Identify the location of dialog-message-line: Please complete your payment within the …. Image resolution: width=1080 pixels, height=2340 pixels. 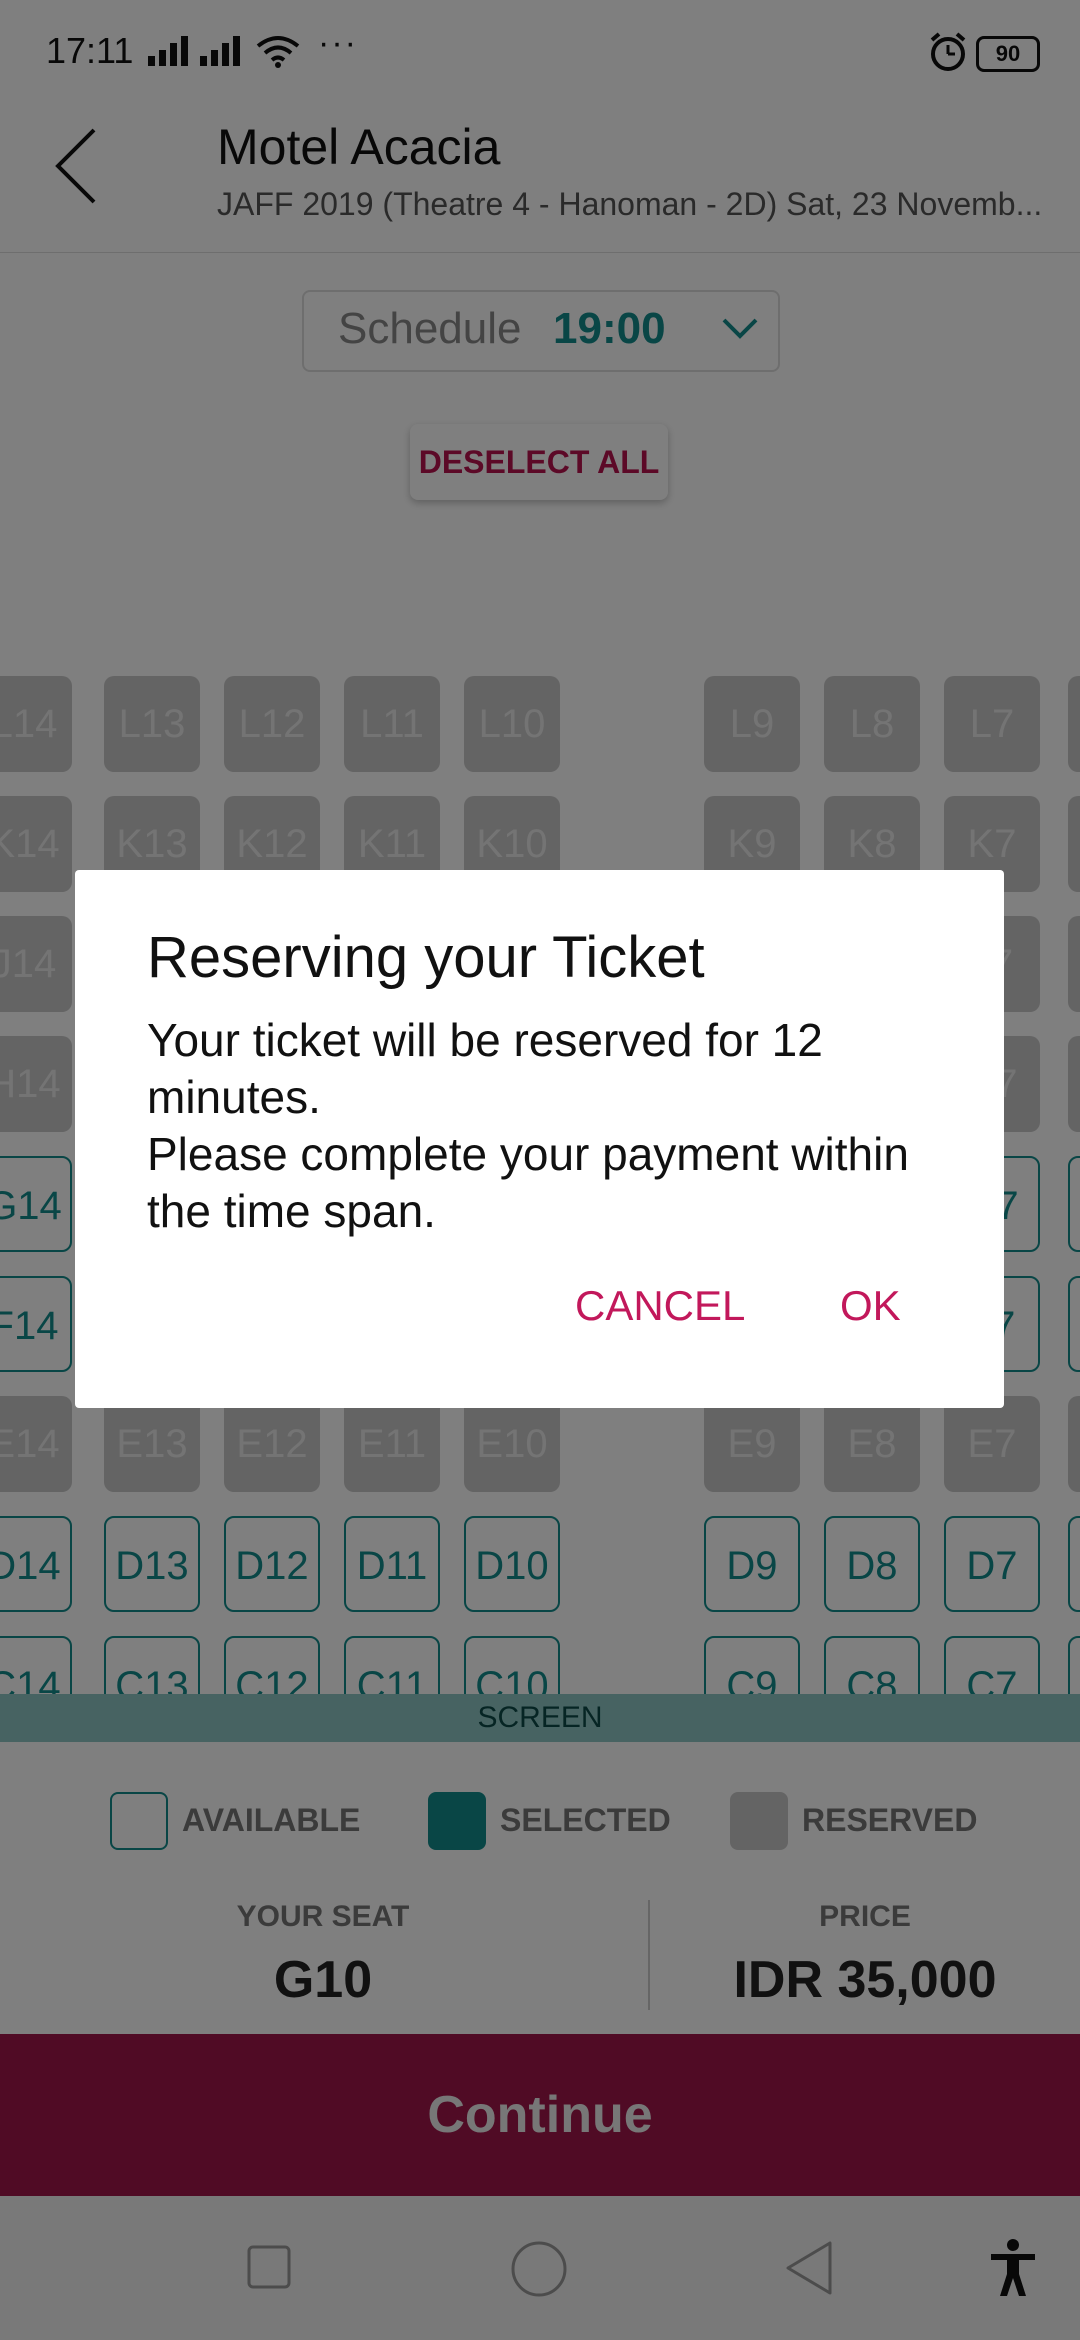
(528, 1182).